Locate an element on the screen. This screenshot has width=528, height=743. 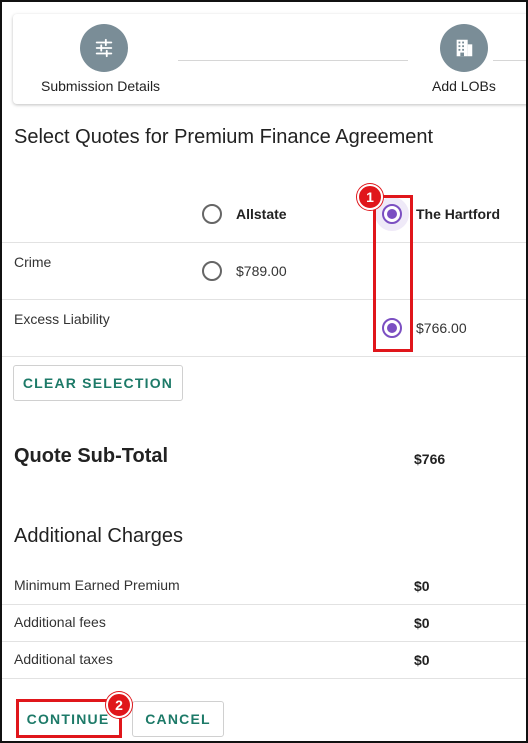
radio-crime-allstate is located at coordinates (212, 271).